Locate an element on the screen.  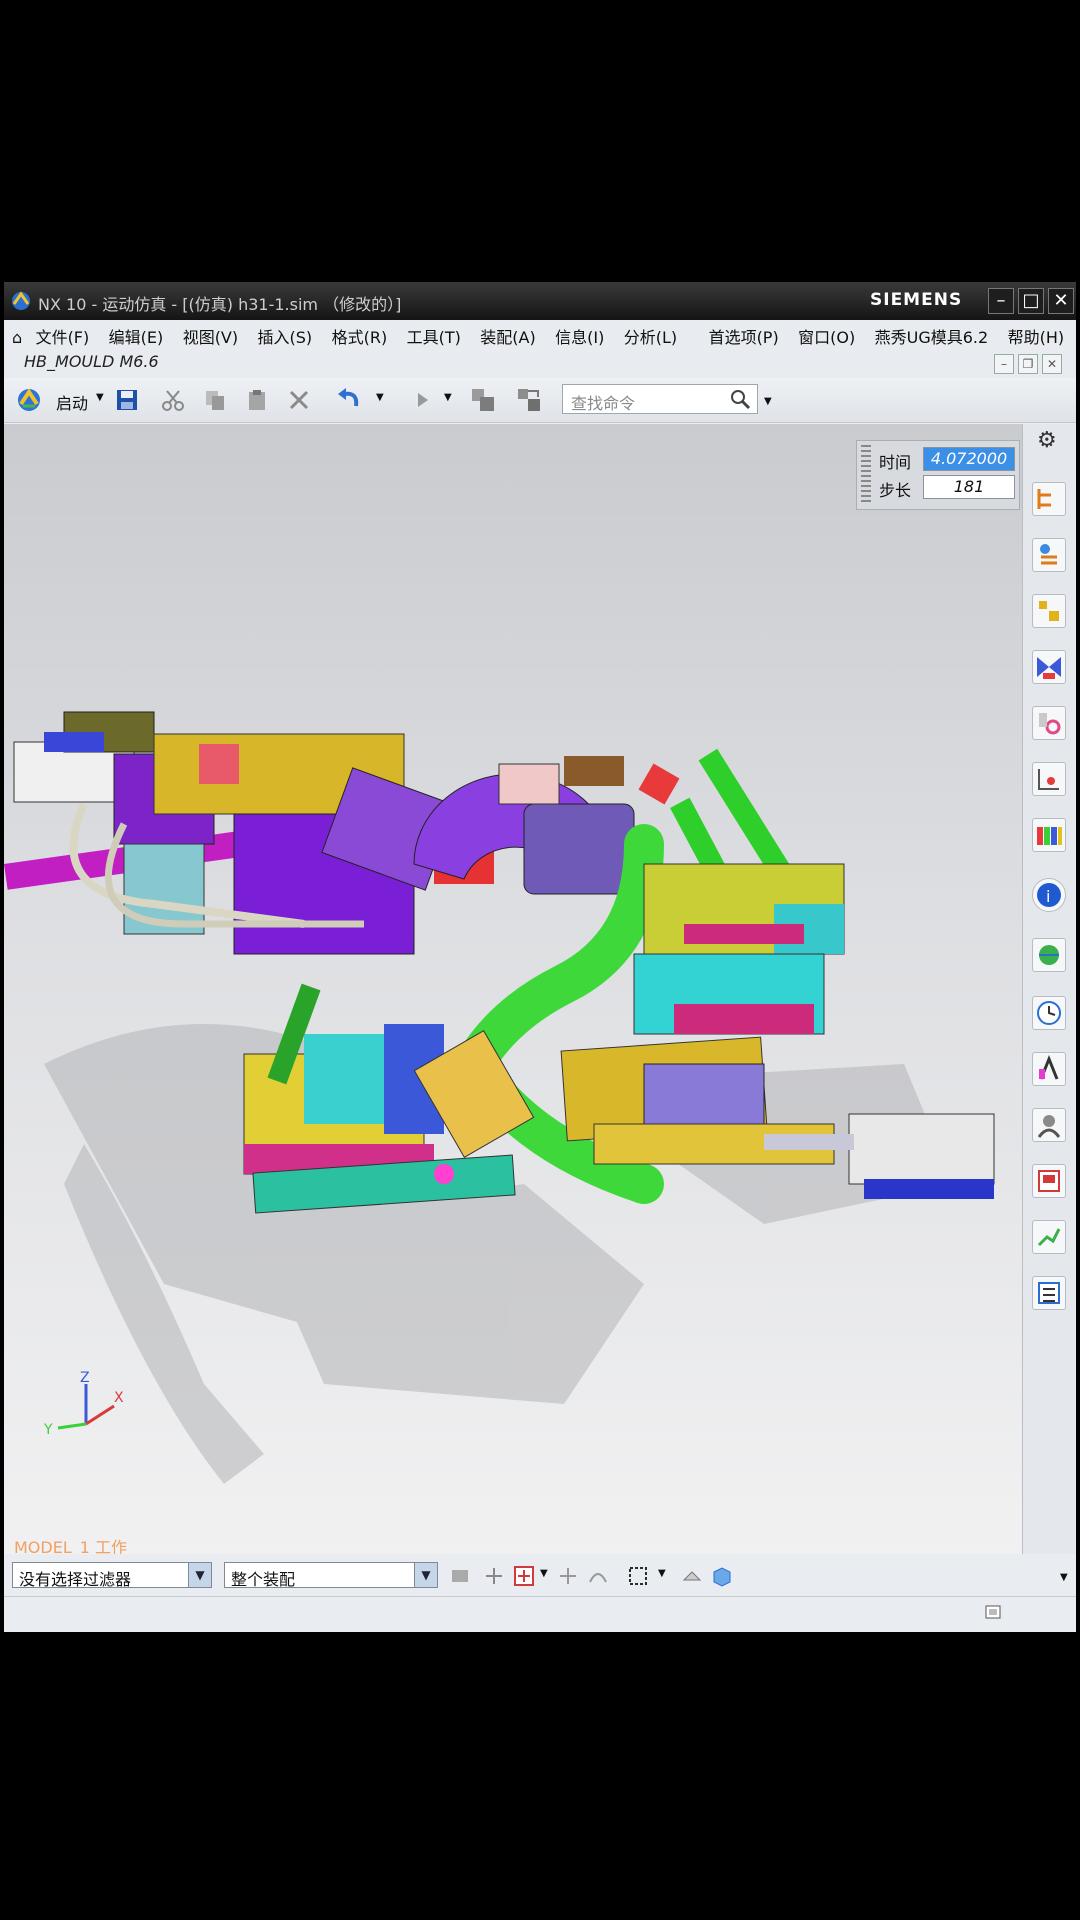
toolbar-overflow-icon: ▼ is located at coordinates (768, 401).